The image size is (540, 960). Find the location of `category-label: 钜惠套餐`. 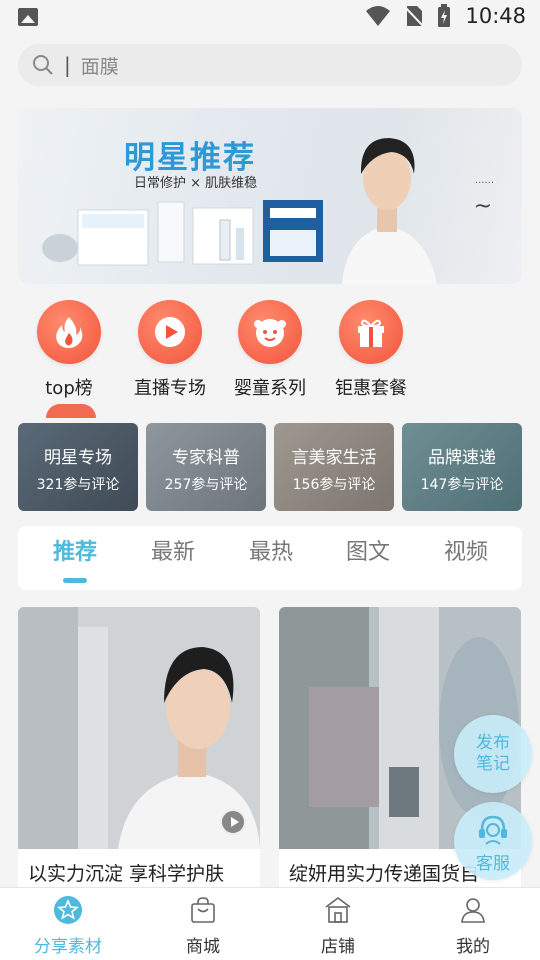

category-label: 钜惠套餐 is located at coordinates (371, 388).